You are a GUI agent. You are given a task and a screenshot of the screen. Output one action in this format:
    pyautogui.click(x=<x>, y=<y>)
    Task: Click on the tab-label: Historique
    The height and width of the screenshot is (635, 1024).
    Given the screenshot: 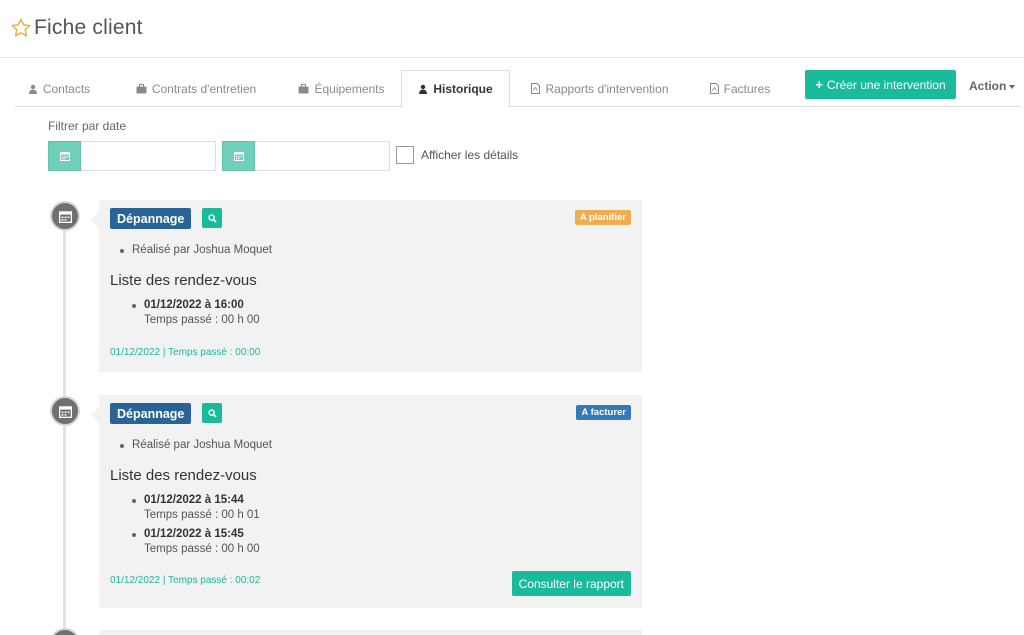 What is the action you would take?
    pyautogui.click(x=463, y=89)
    